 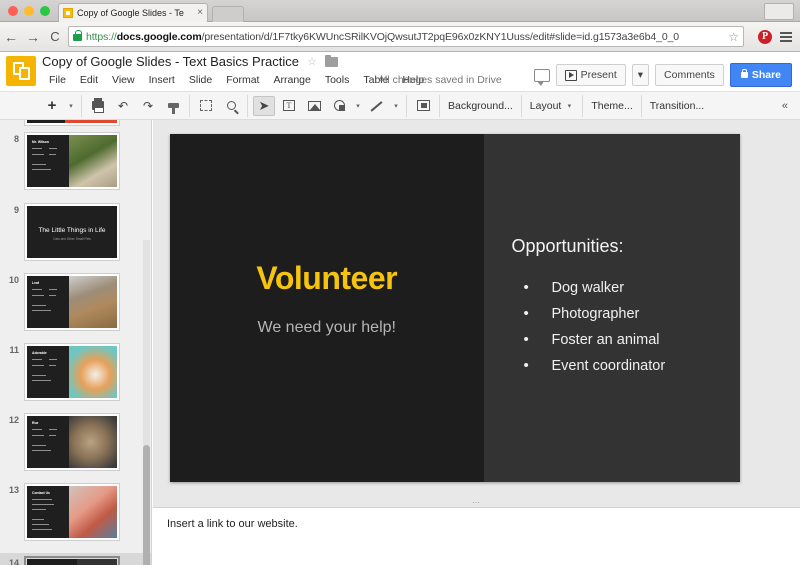 What do you see at coordinates (331, 60) in the screenshot?
I see `folder-icon` at bounding box center [331, 60].